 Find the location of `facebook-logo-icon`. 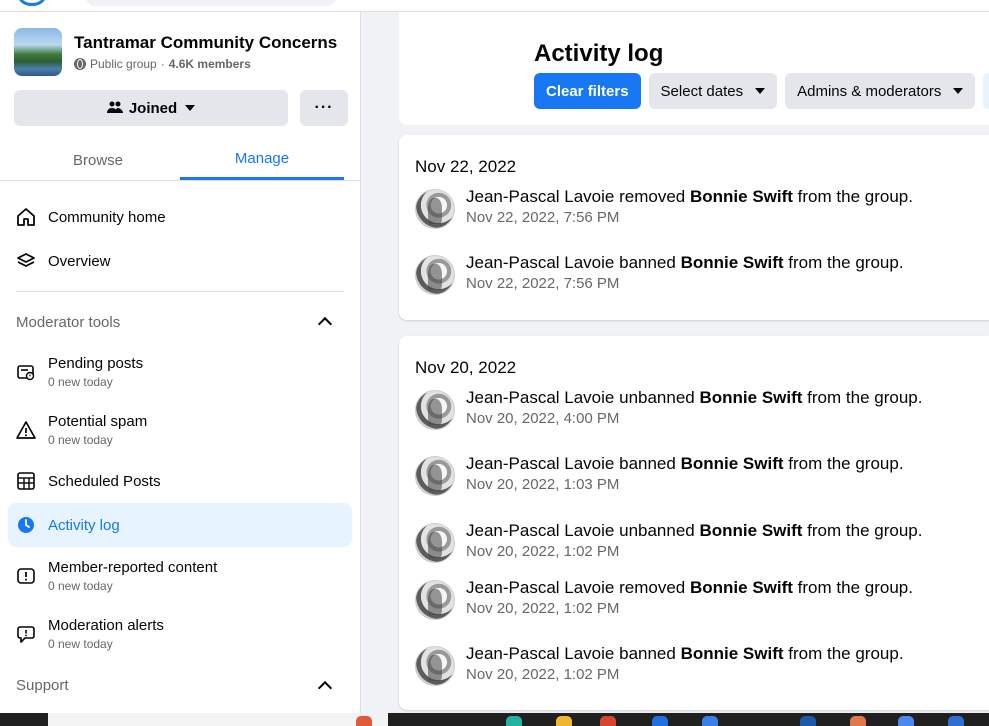

facebook-logo-icon is located at coordinates (32, 3).